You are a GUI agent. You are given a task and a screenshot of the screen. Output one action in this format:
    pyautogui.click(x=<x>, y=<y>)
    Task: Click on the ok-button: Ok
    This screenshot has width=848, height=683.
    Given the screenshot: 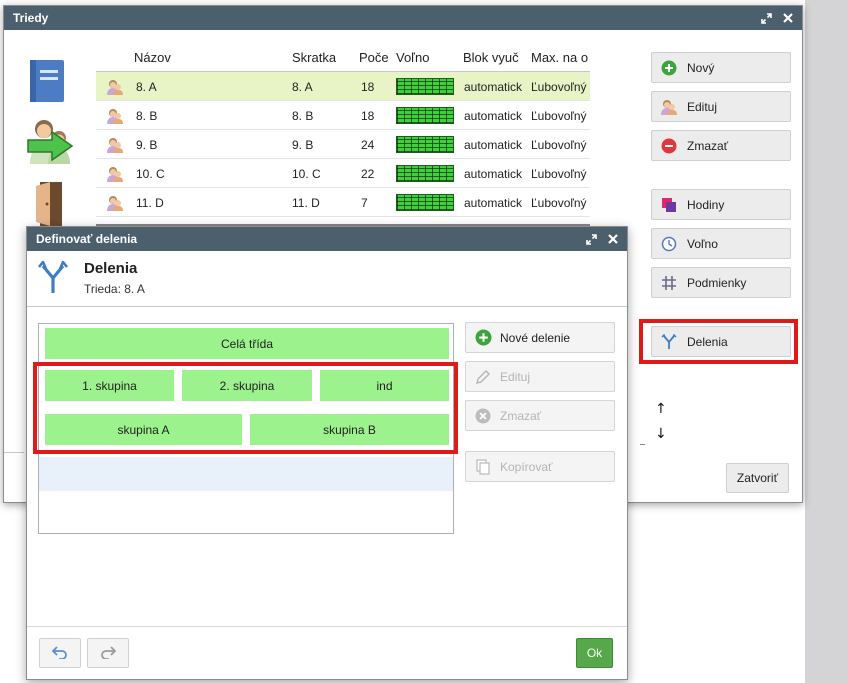 What is the action you would take?
    pyautogui.click(x=594, y=653)
    